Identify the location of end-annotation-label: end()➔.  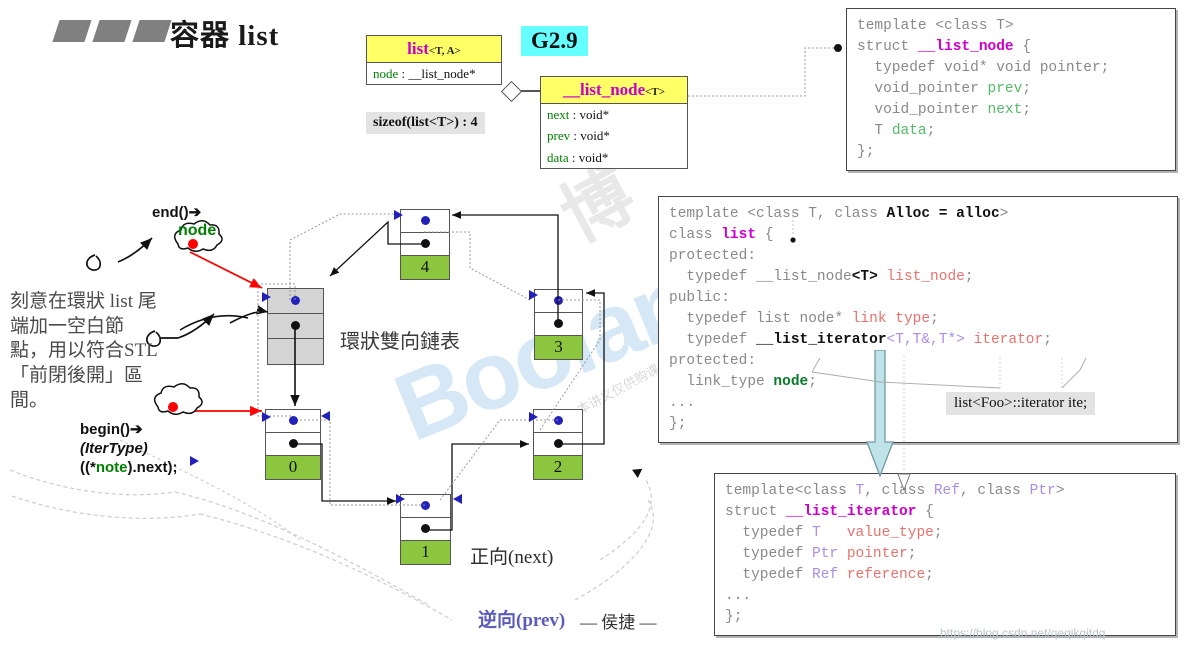
(177, 212).